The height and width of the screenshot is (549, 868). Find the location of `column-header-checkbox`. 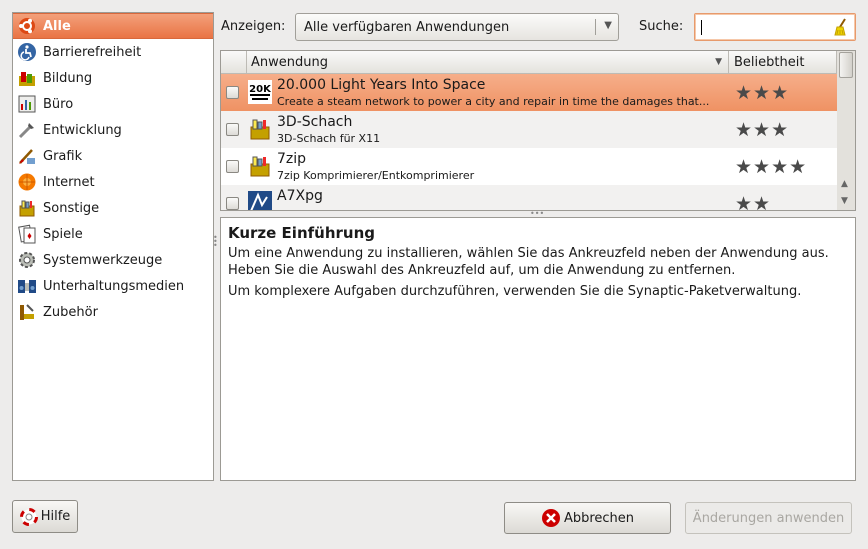

column-header-checkbox is located at coordinates (234, 62).